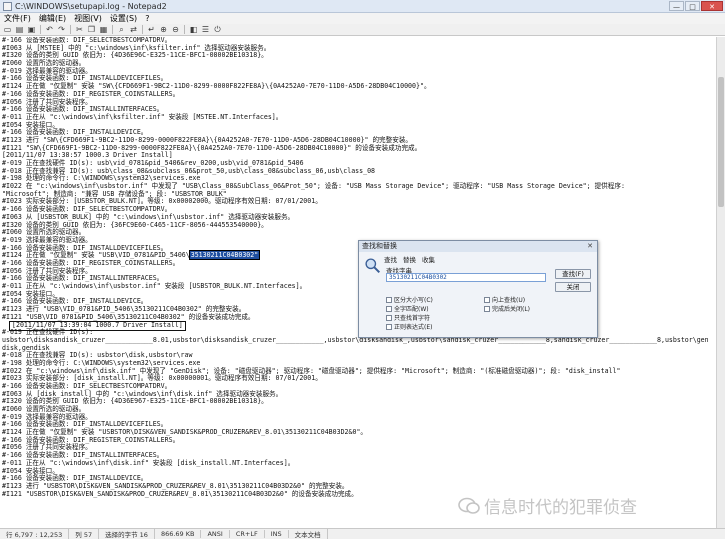 The width and height of the screenshot is (725, 539). What do you see at coordinates (277, 534) in the screenshot?
I see `status-insert-mode: INS` at bounding box center [277, 534].